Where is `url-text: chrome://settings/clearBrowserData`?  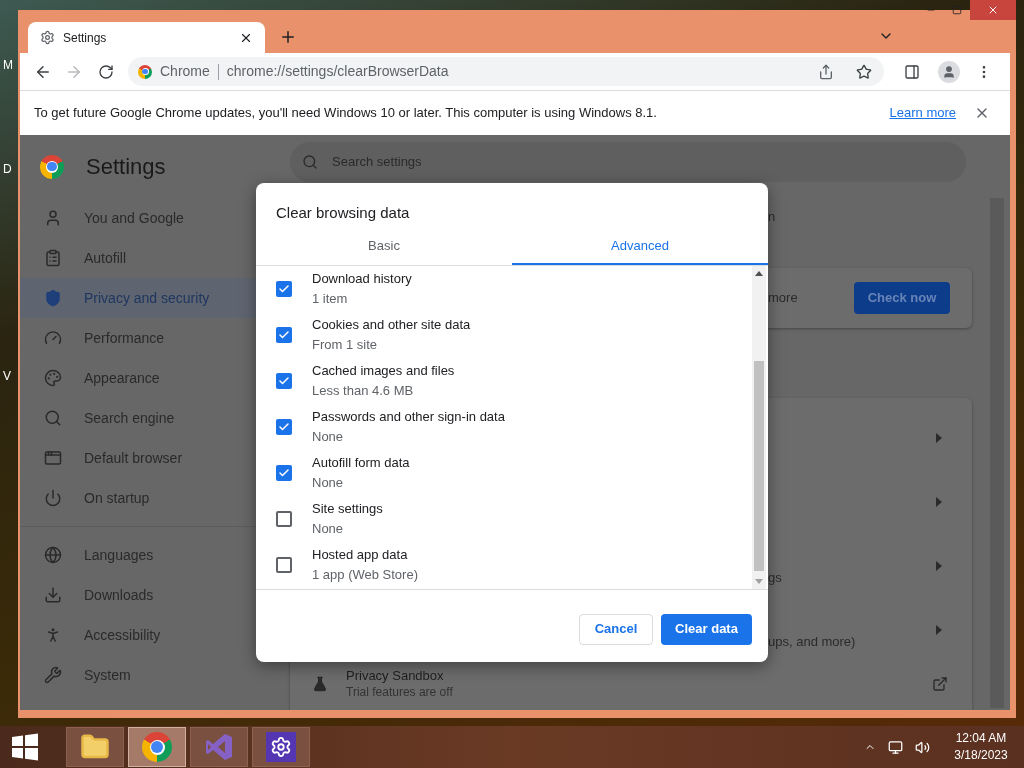 url-text: chrome://settings/clearBrowserData is located at coordinates (338, 71).